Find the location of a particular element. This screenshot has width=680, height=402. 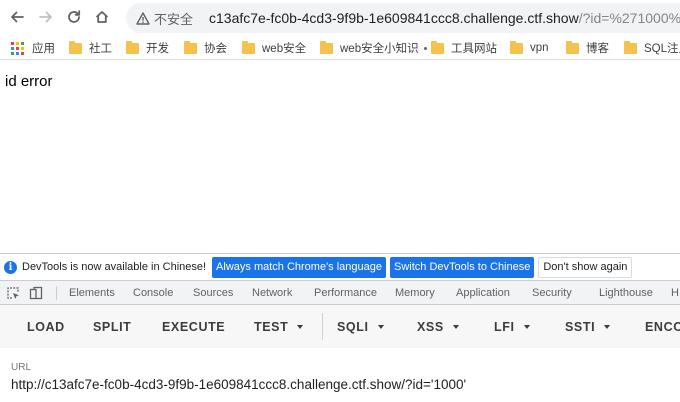

bookmark-label: SQL注入 is located at coordinates (662, 49).